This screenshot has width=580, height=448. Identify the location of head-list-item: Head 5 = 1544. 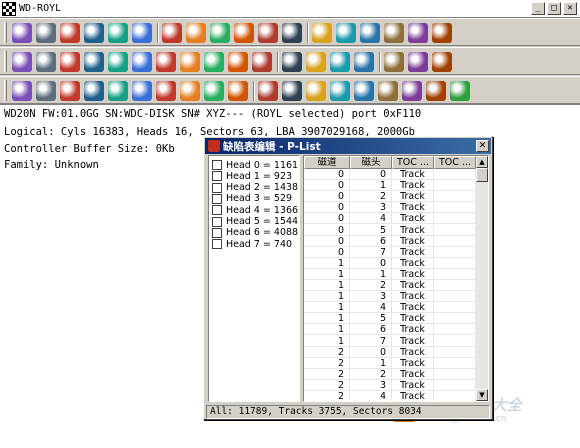
(255, 222).